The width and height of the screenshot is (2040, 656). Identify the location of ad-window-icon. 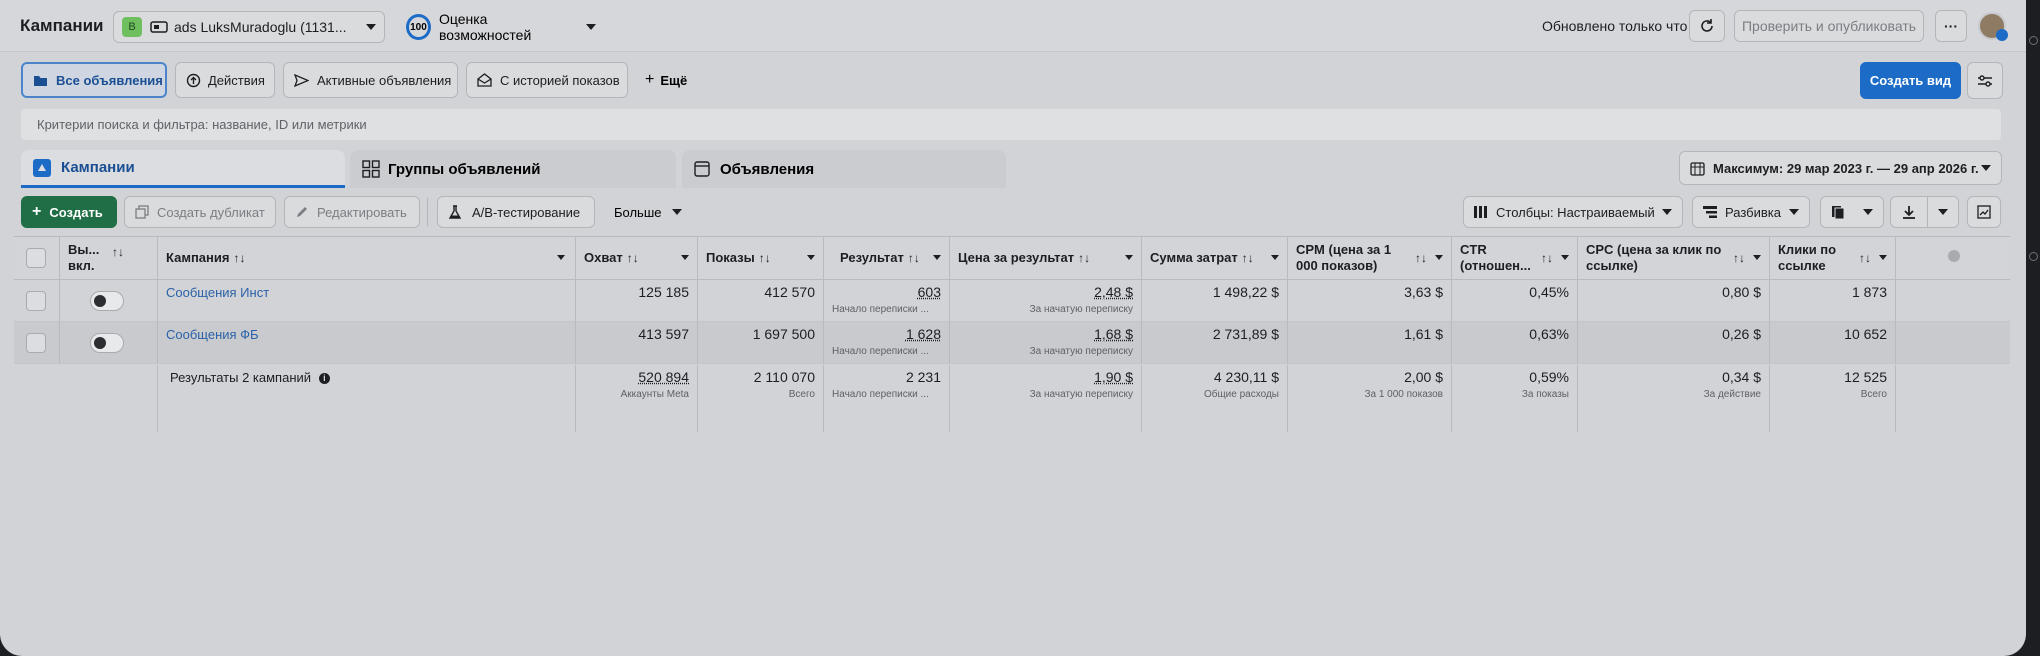
(702, 169).